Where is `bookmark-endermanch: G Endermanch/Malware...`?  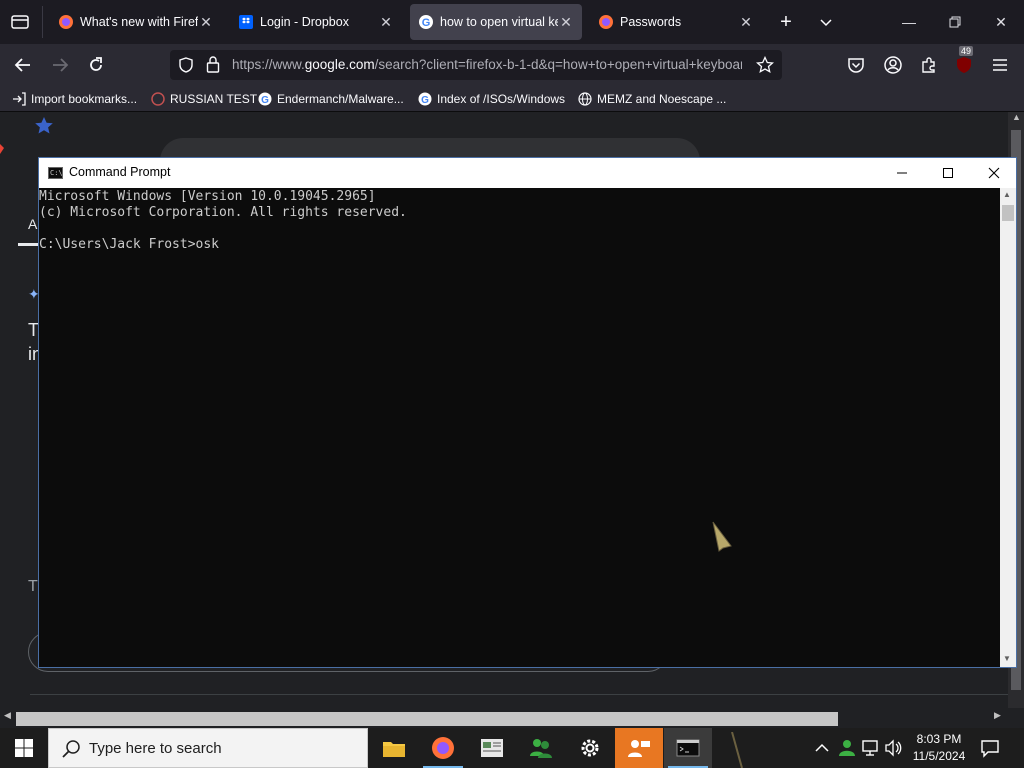 bookmark-endermanch: G Endermanch/Malware... is located at coordinates (331, 99).